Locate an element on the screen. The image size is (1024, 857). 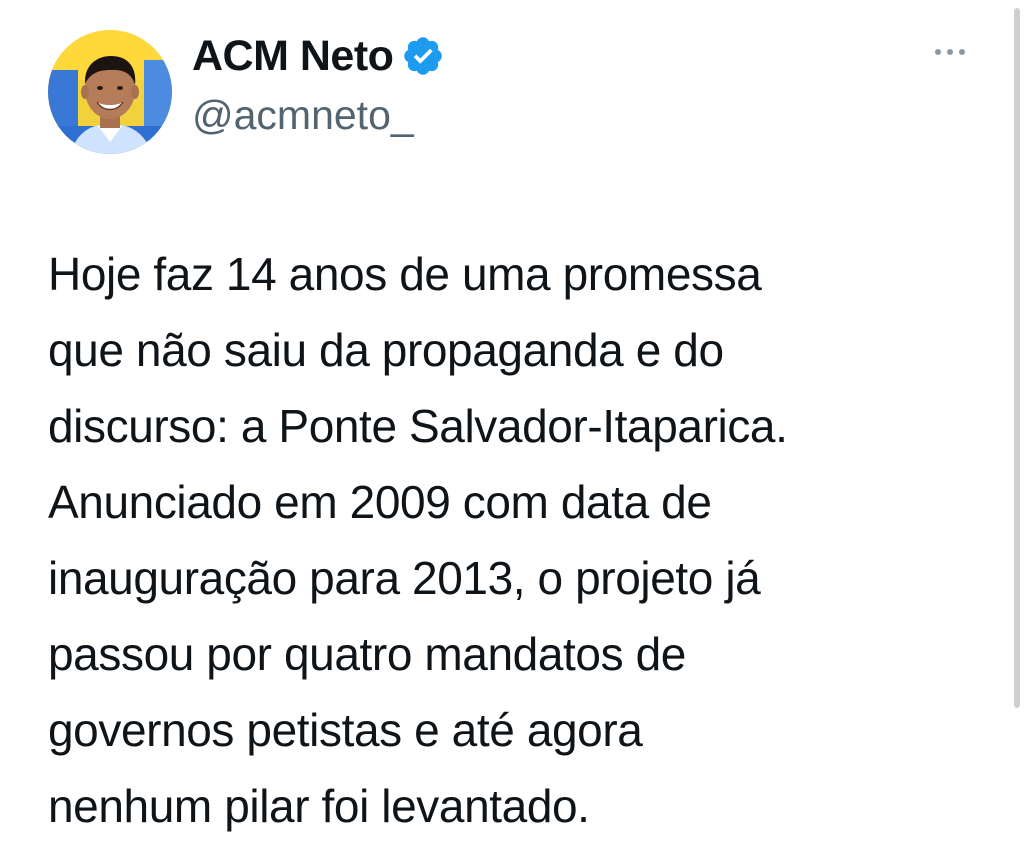
author-avatar is located at coordinates (110, 92).